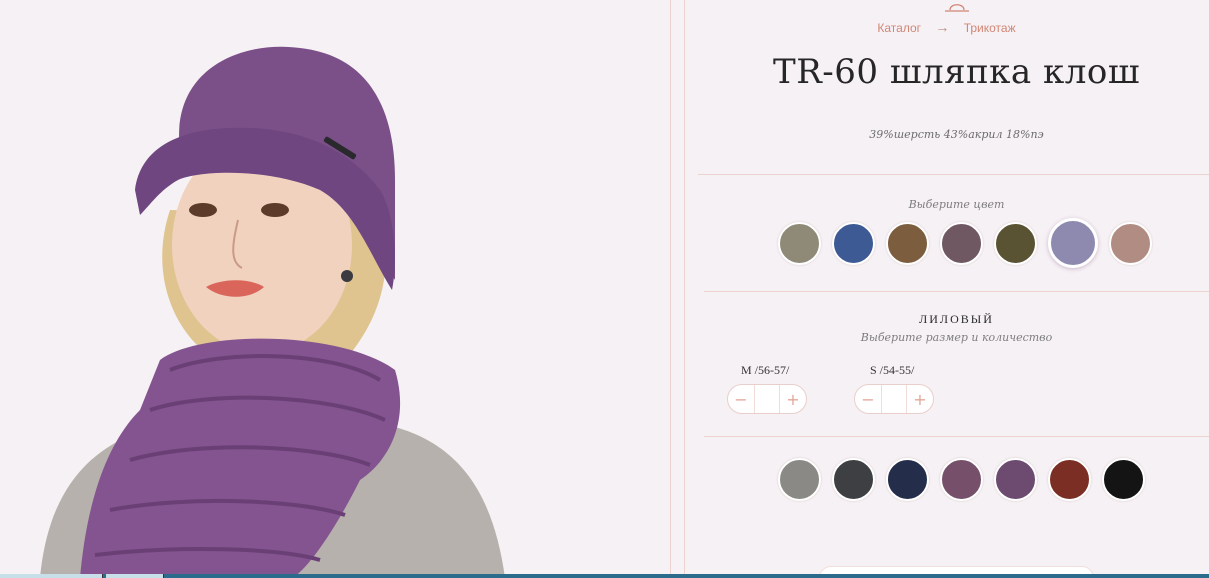 This screenshot has width=1209, height=578. I want to click on quantity-input-m, so click(767, 399).